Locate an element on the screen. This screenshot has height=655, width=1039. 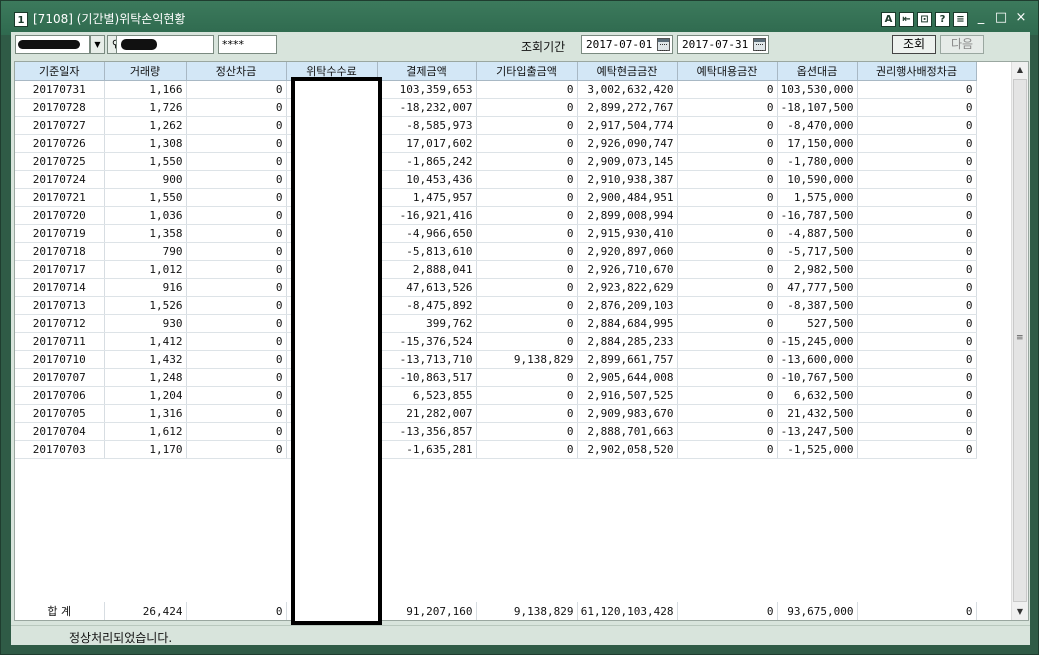
table-cell: 1,475,957 is located at coordinates (427, 197).